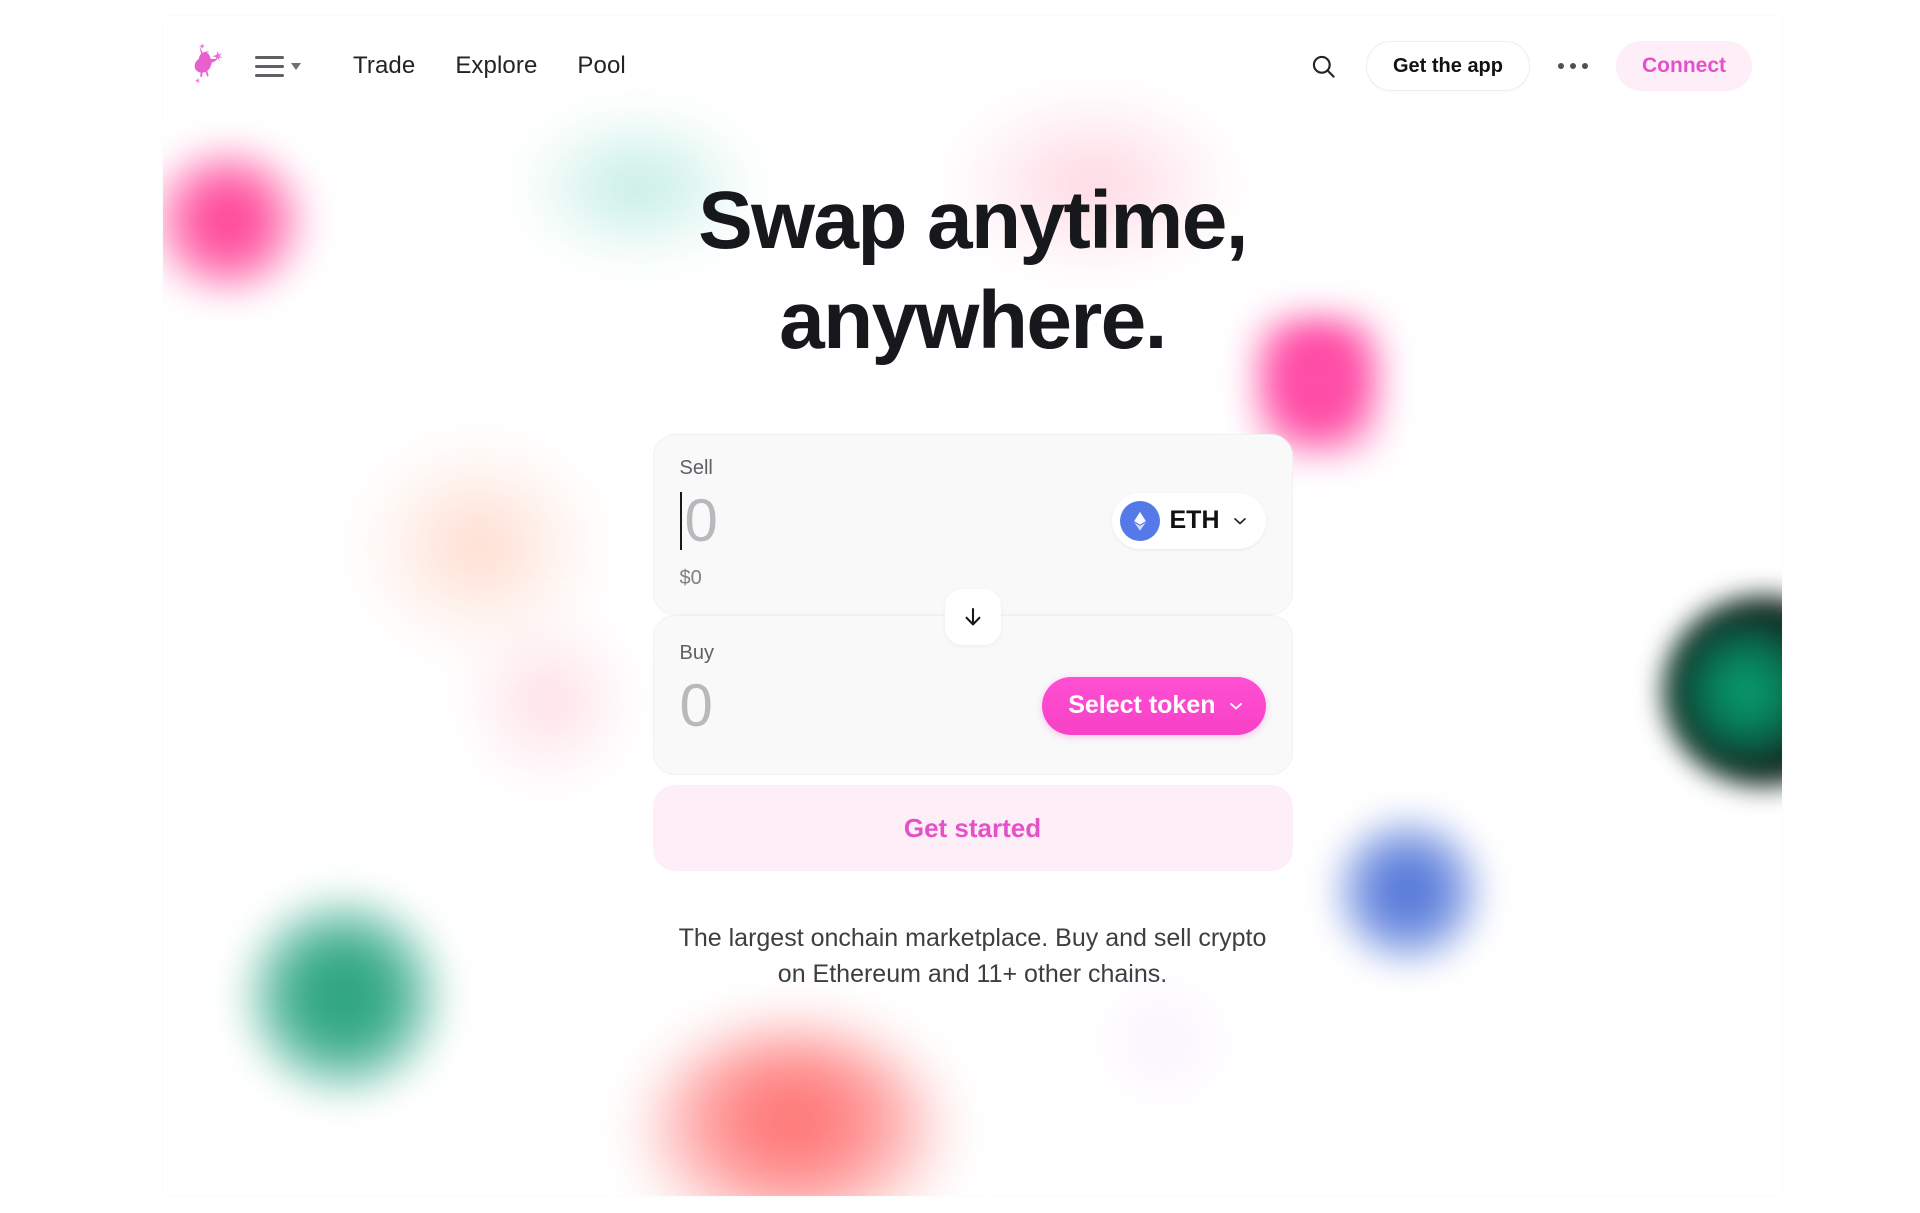  I want to click on sell-label: Sell, so click(696, 468).